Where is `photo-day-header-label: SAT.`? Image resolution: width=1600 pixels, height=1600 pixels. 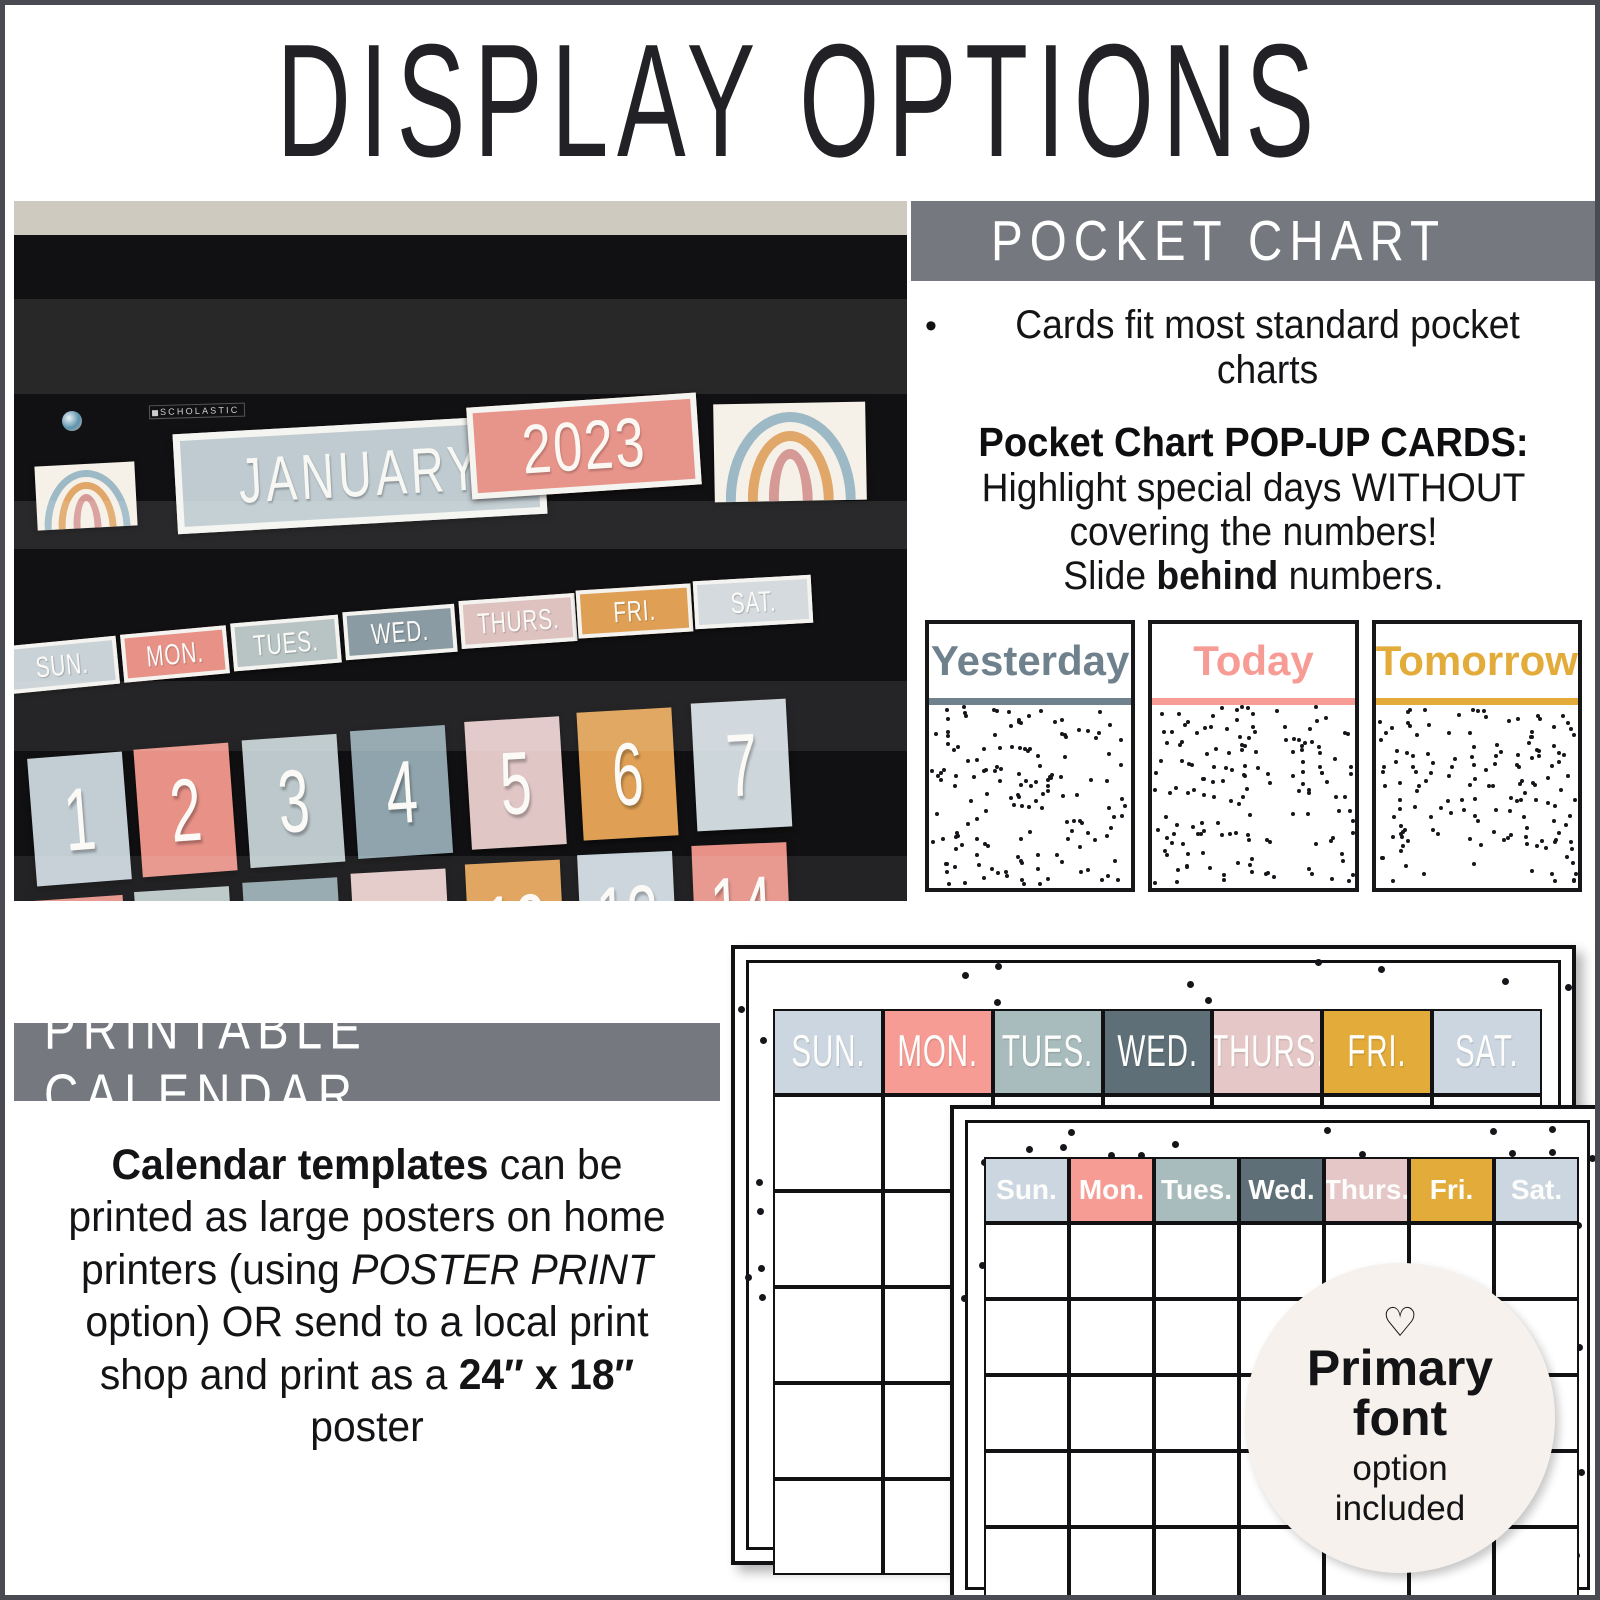 photo-day-header-label: SAT. is located at coordinates (753, 601).